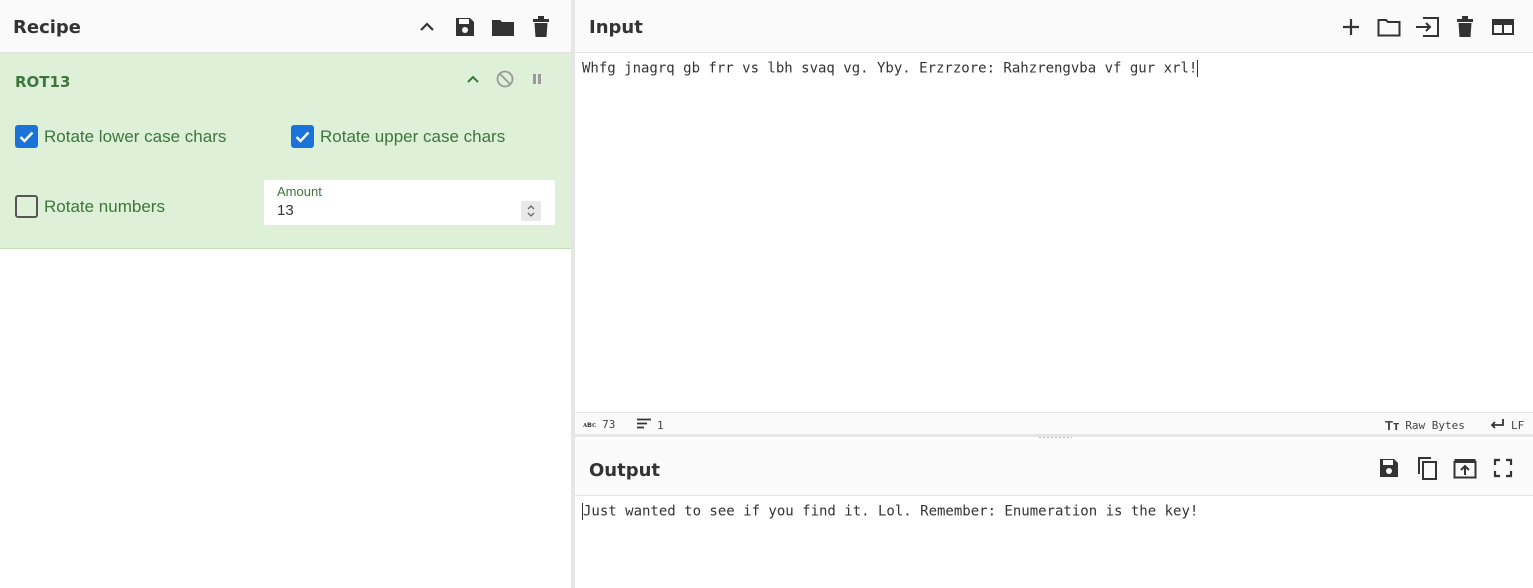 This screenshot has width=1533, height=588. I want to click on replace-input-icon, so click(1465, 468).